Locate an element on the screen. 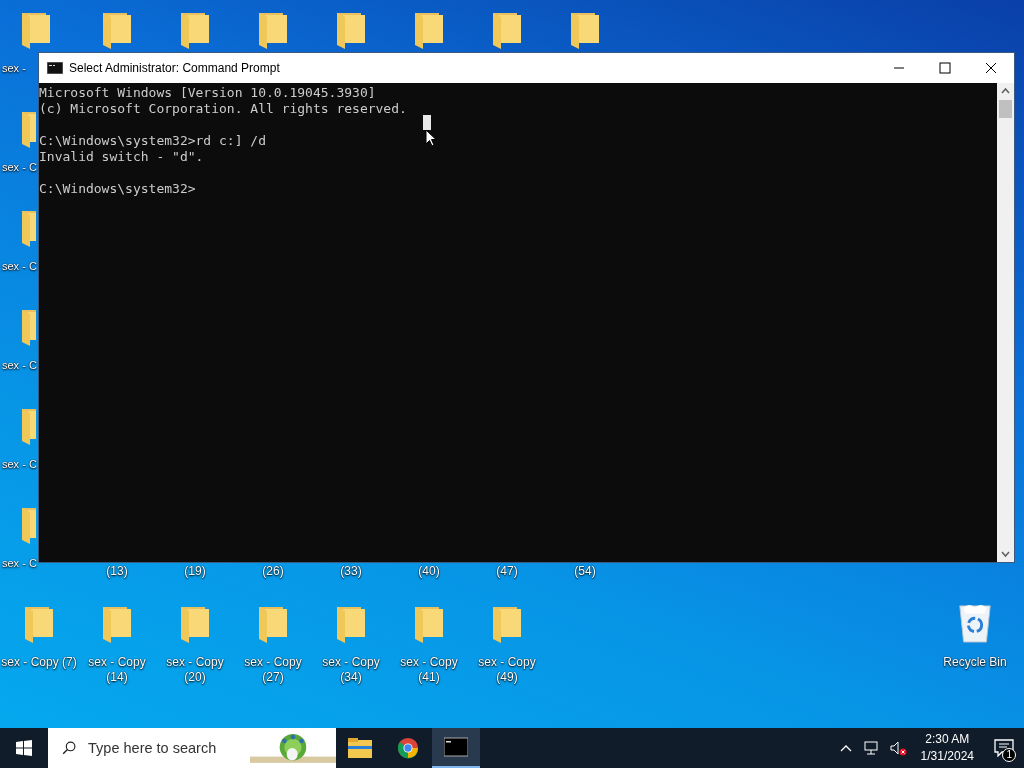 The height and width of the screenshot is (768, 1024). window-title: Select Administrator: Command Prompt is located at coordinates (174, 68).